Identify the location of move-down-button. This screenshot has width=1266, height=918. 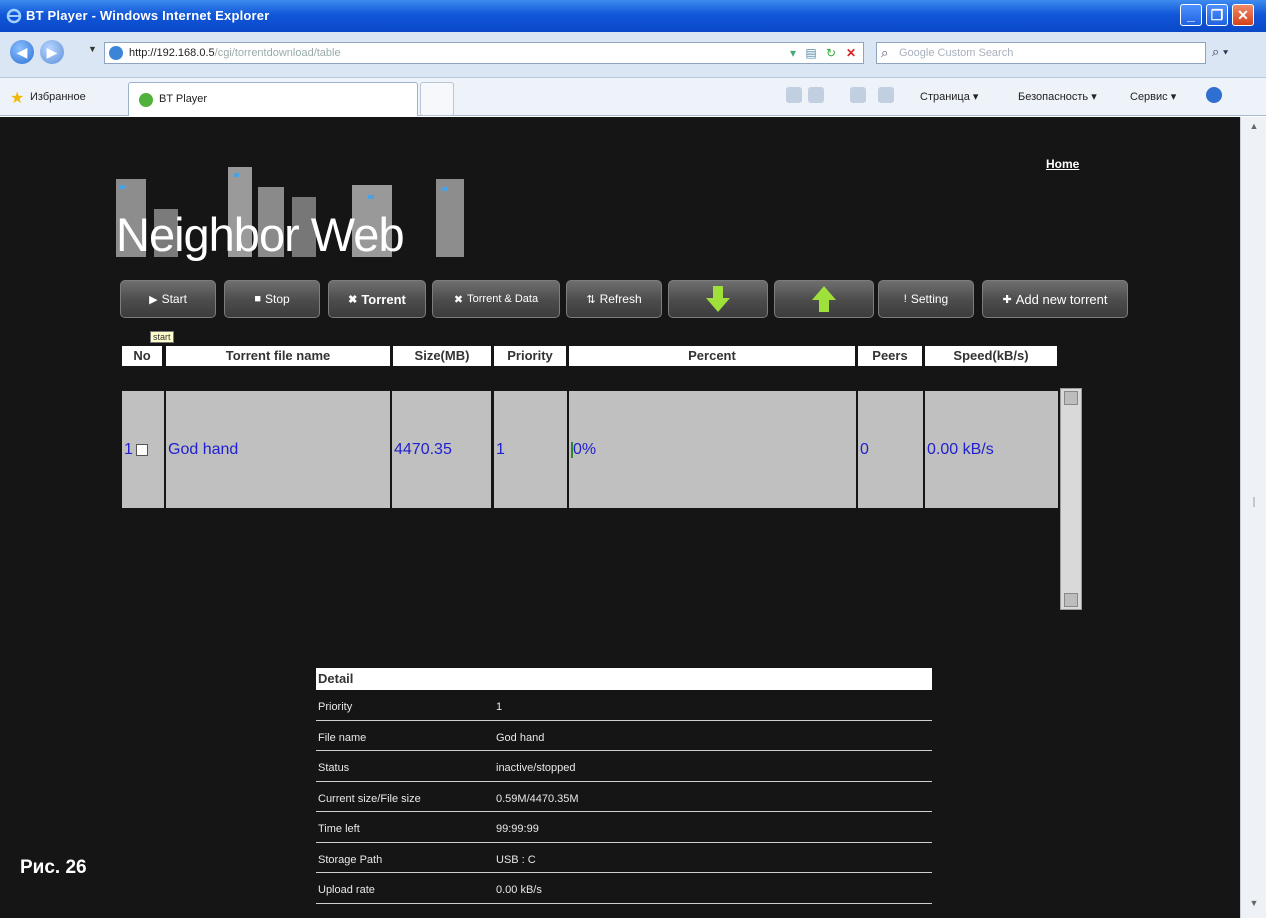
(718, 299).